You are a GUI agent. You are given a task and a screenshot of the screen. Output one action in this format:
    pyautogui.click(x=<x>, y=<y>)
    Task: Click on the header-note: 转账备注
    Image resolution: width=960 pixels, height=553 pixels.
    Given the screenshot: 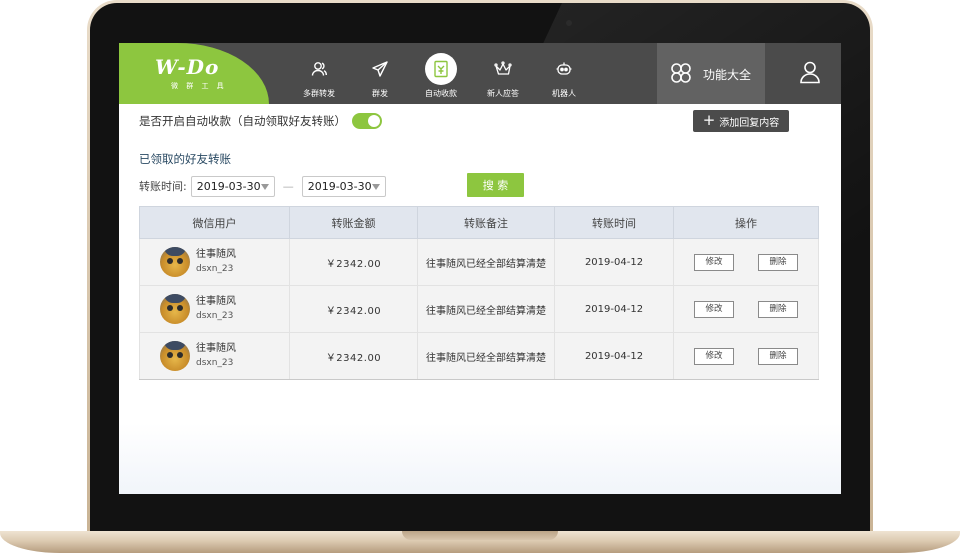 What is the action you would take?
    pyautogui.click(x=486, y=222)
    